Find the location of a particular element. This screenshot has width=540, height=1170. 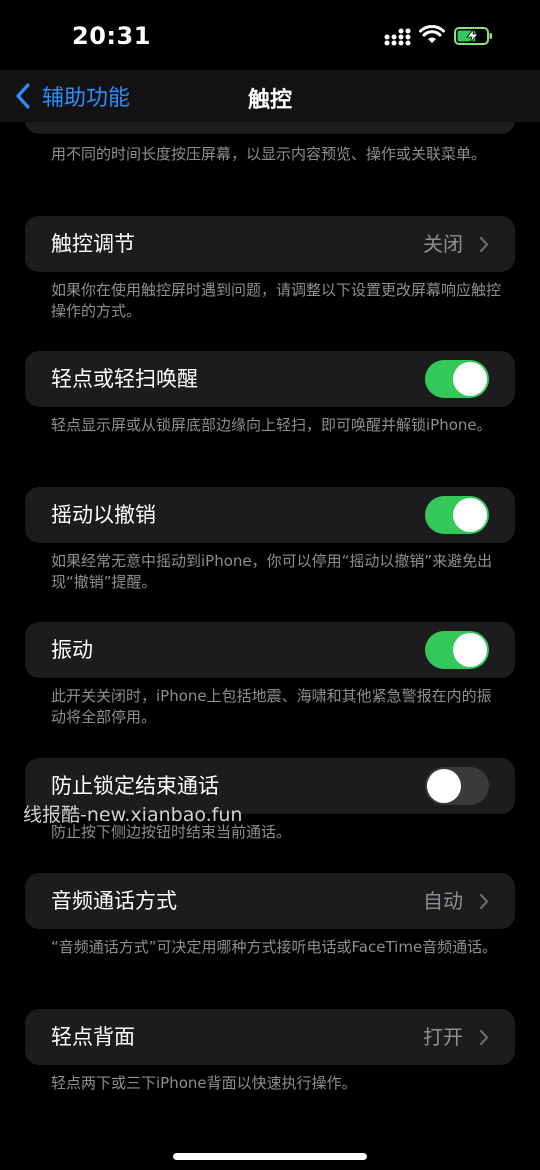

row-touch-accommodations: 触控调节 关闭 is located at coordinates (270, 244).